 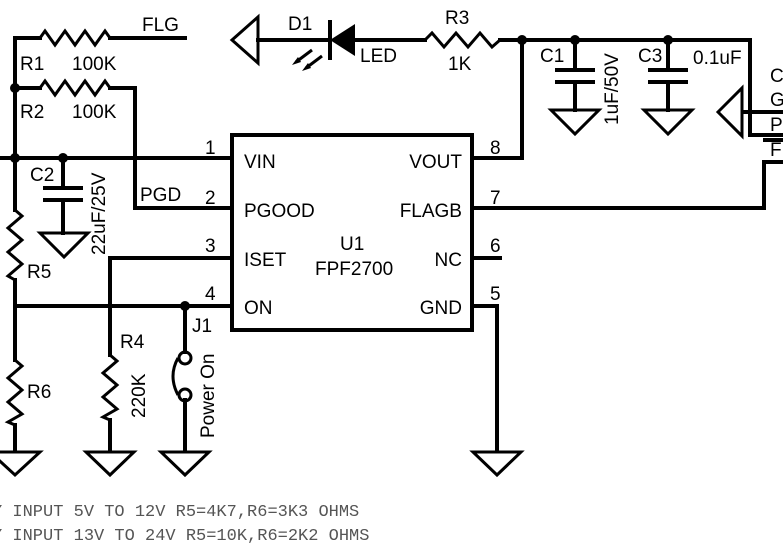 I want to click on r2-value: 100K, so click(x=94, y=112).